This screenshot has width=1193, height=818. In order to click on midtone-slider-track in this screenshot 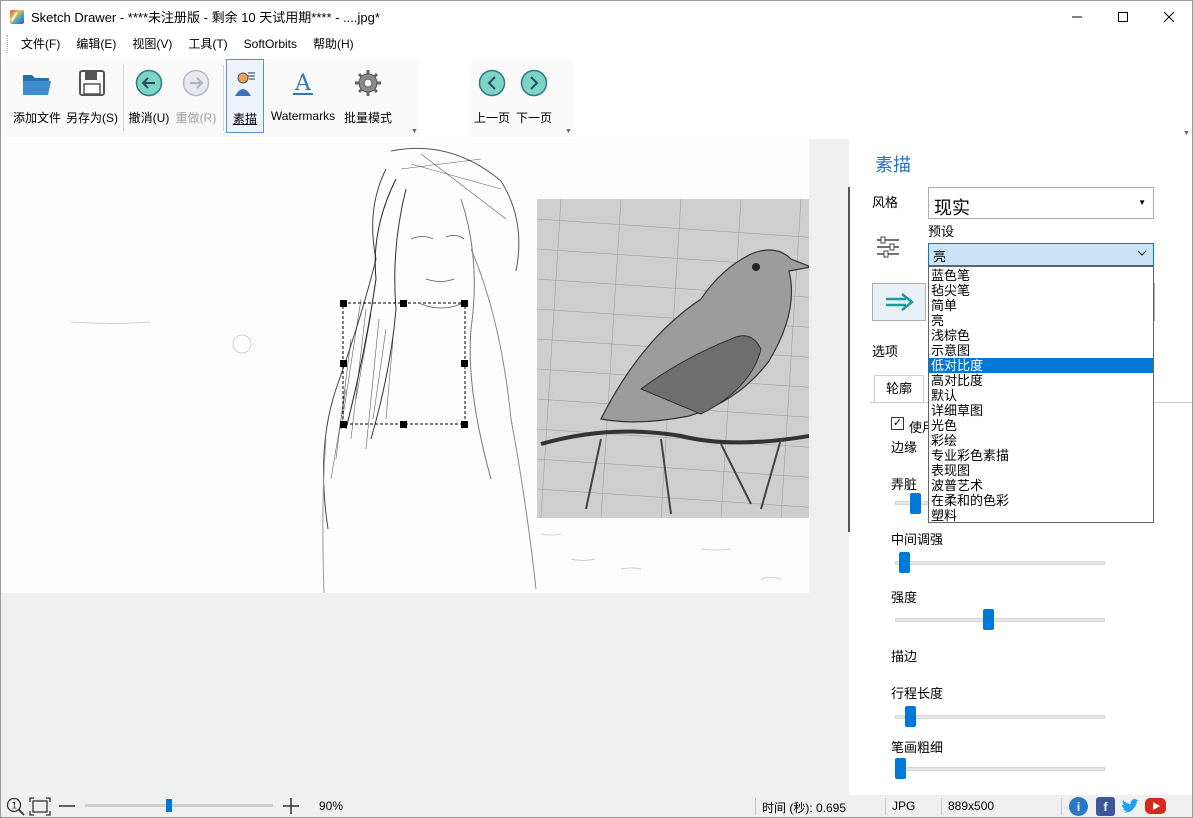, I will do `click(1000, 563)`.